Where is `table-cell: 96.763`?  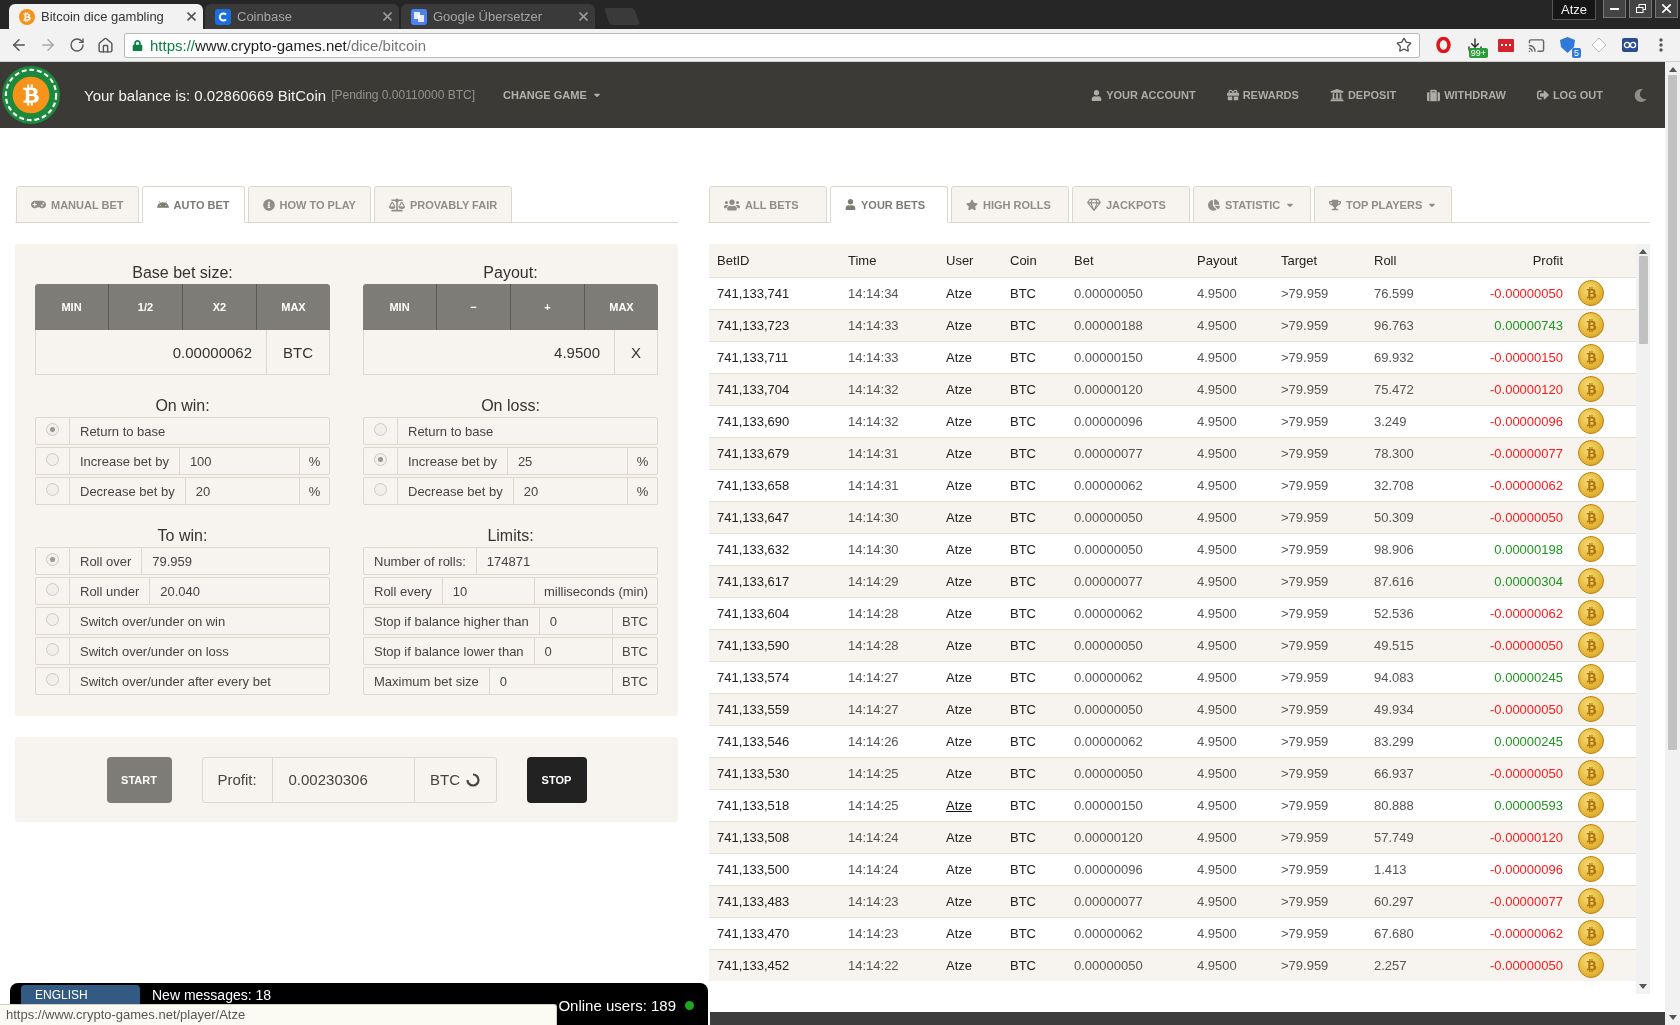
table-cell: 96.763 is located at coordinates (1414, 325).